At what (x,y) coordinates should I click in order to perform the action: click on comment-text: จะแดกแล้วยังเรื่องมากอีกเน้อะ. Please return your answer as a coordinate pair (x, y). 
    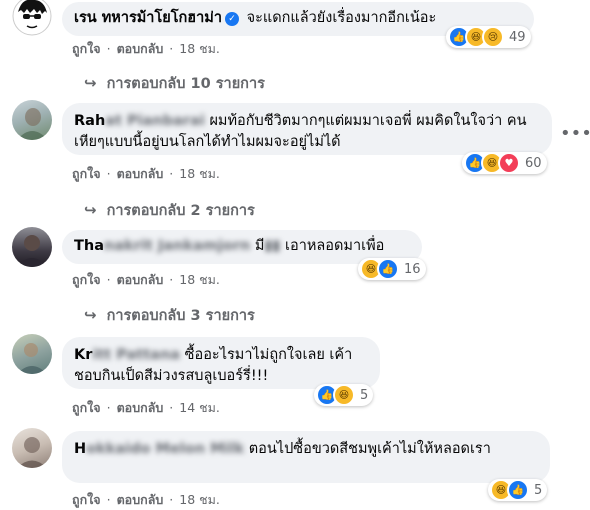
    Looking at the image, I should click on (341, 18).